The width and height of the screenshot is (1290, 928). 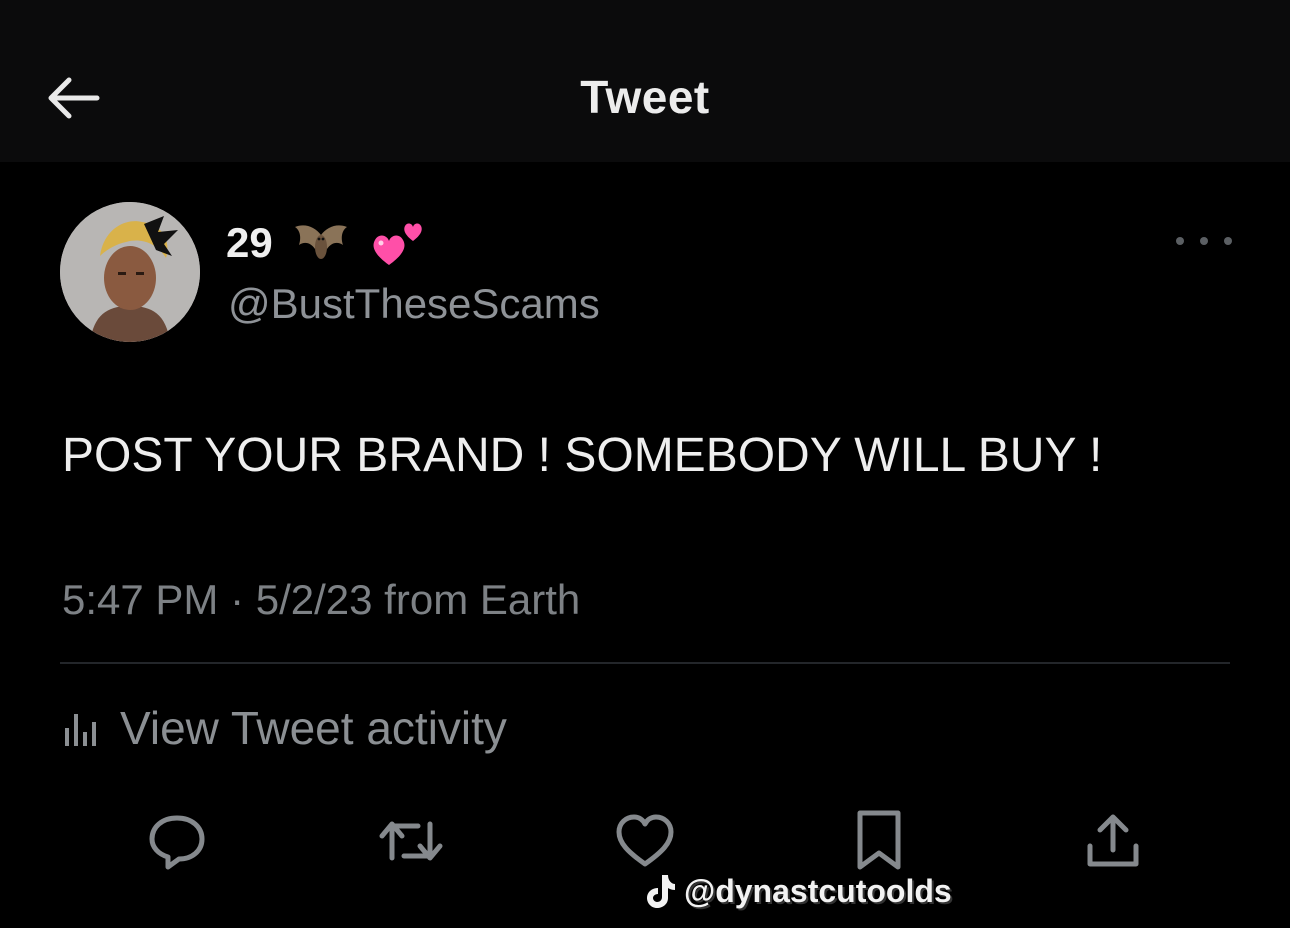 I want to click on author-handle: @BustTheseScams, so click(x=414, y=304).